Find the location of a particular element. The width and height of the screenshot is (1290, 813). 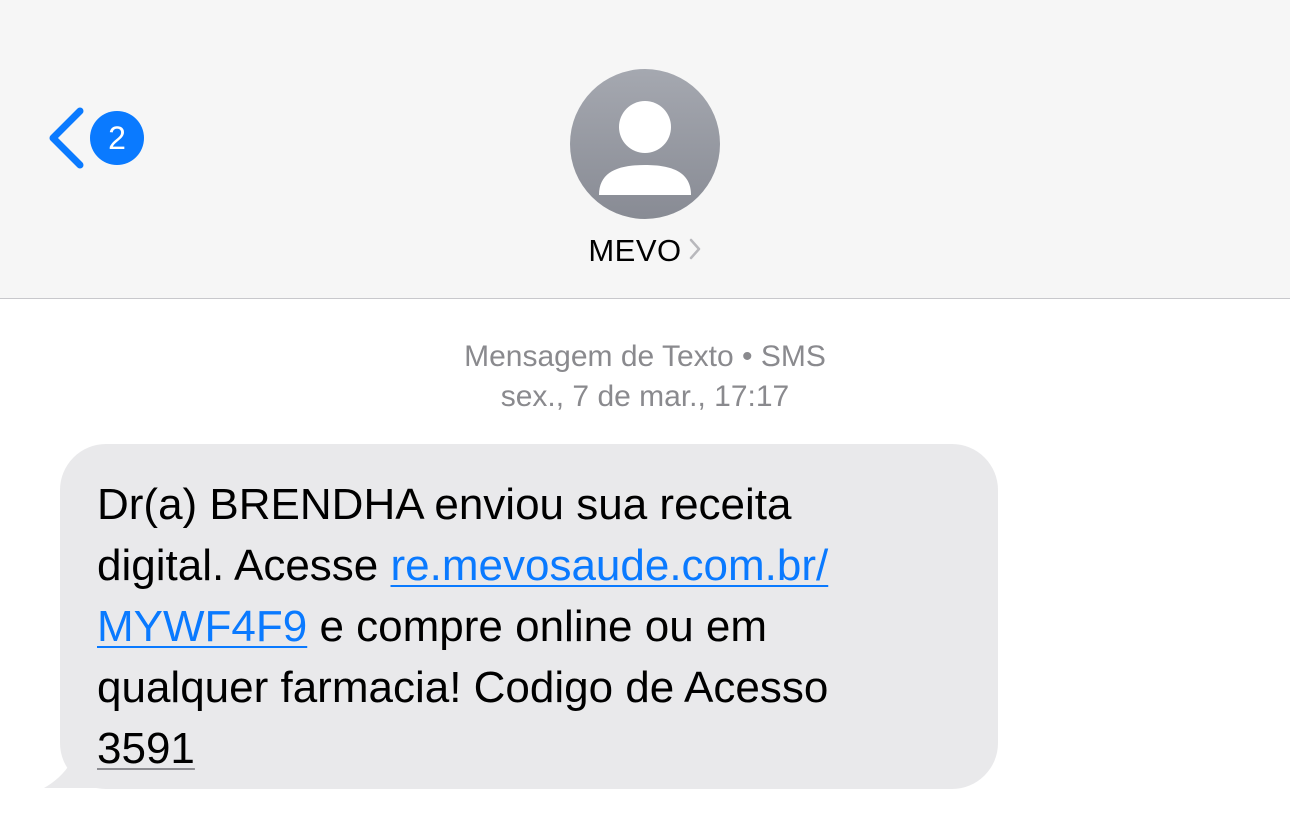

message-line: qualquer farmacia! Codigo de Acesso is located at coordinates (527, 687).